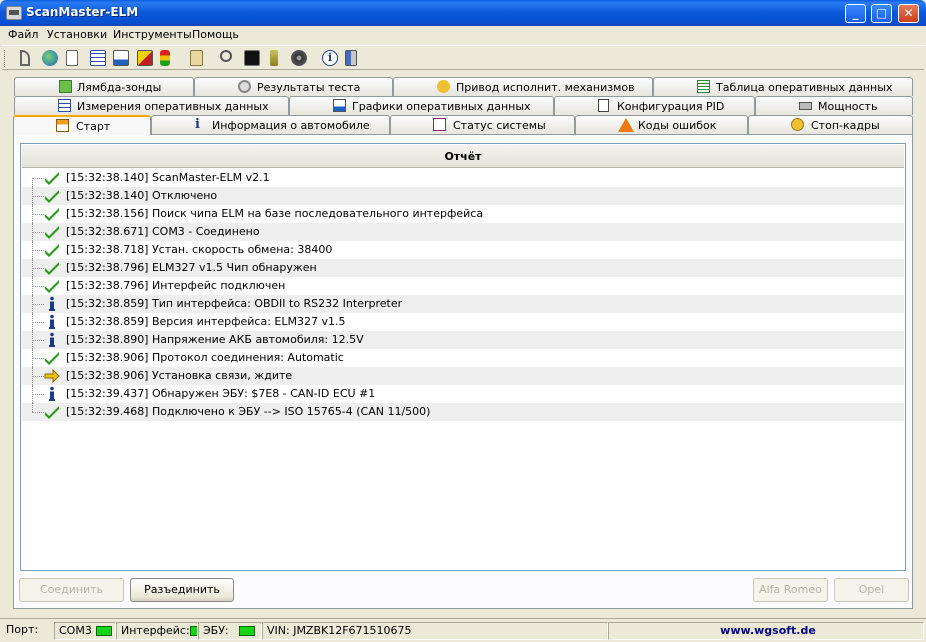  I want to click on freeze-icon, so click(797, 124).